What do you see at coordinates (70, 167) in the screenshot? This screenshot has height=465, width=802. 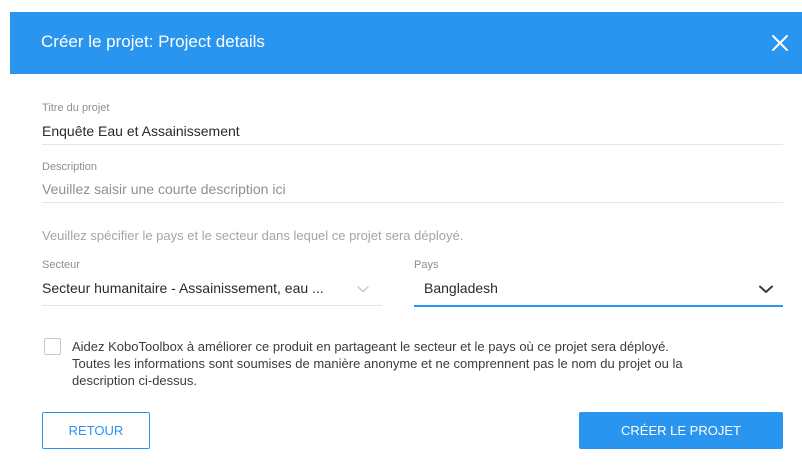 I see `description-label: Description` at bounding box center [70, 167].